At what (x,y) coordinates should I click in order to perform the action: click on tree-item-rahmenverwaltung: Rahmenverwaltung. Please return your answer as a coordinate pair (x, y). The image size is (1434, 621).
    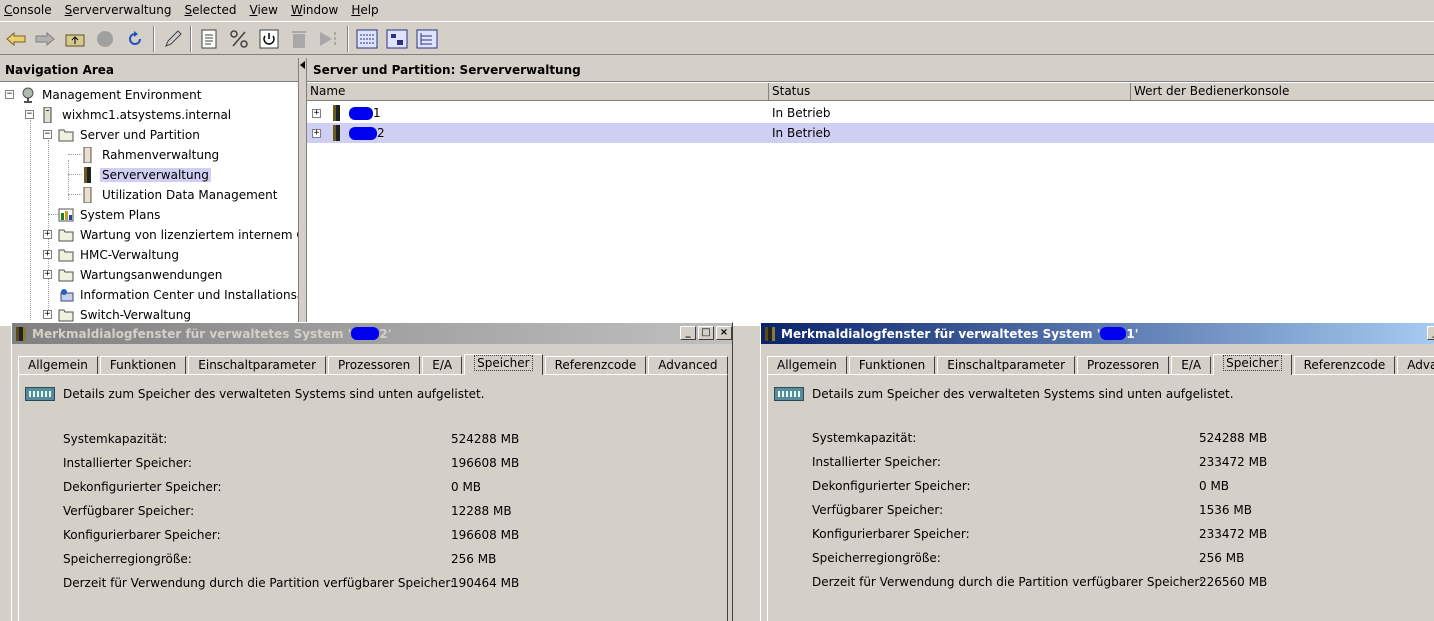
    Looking at the image, I should click on (150, 155).